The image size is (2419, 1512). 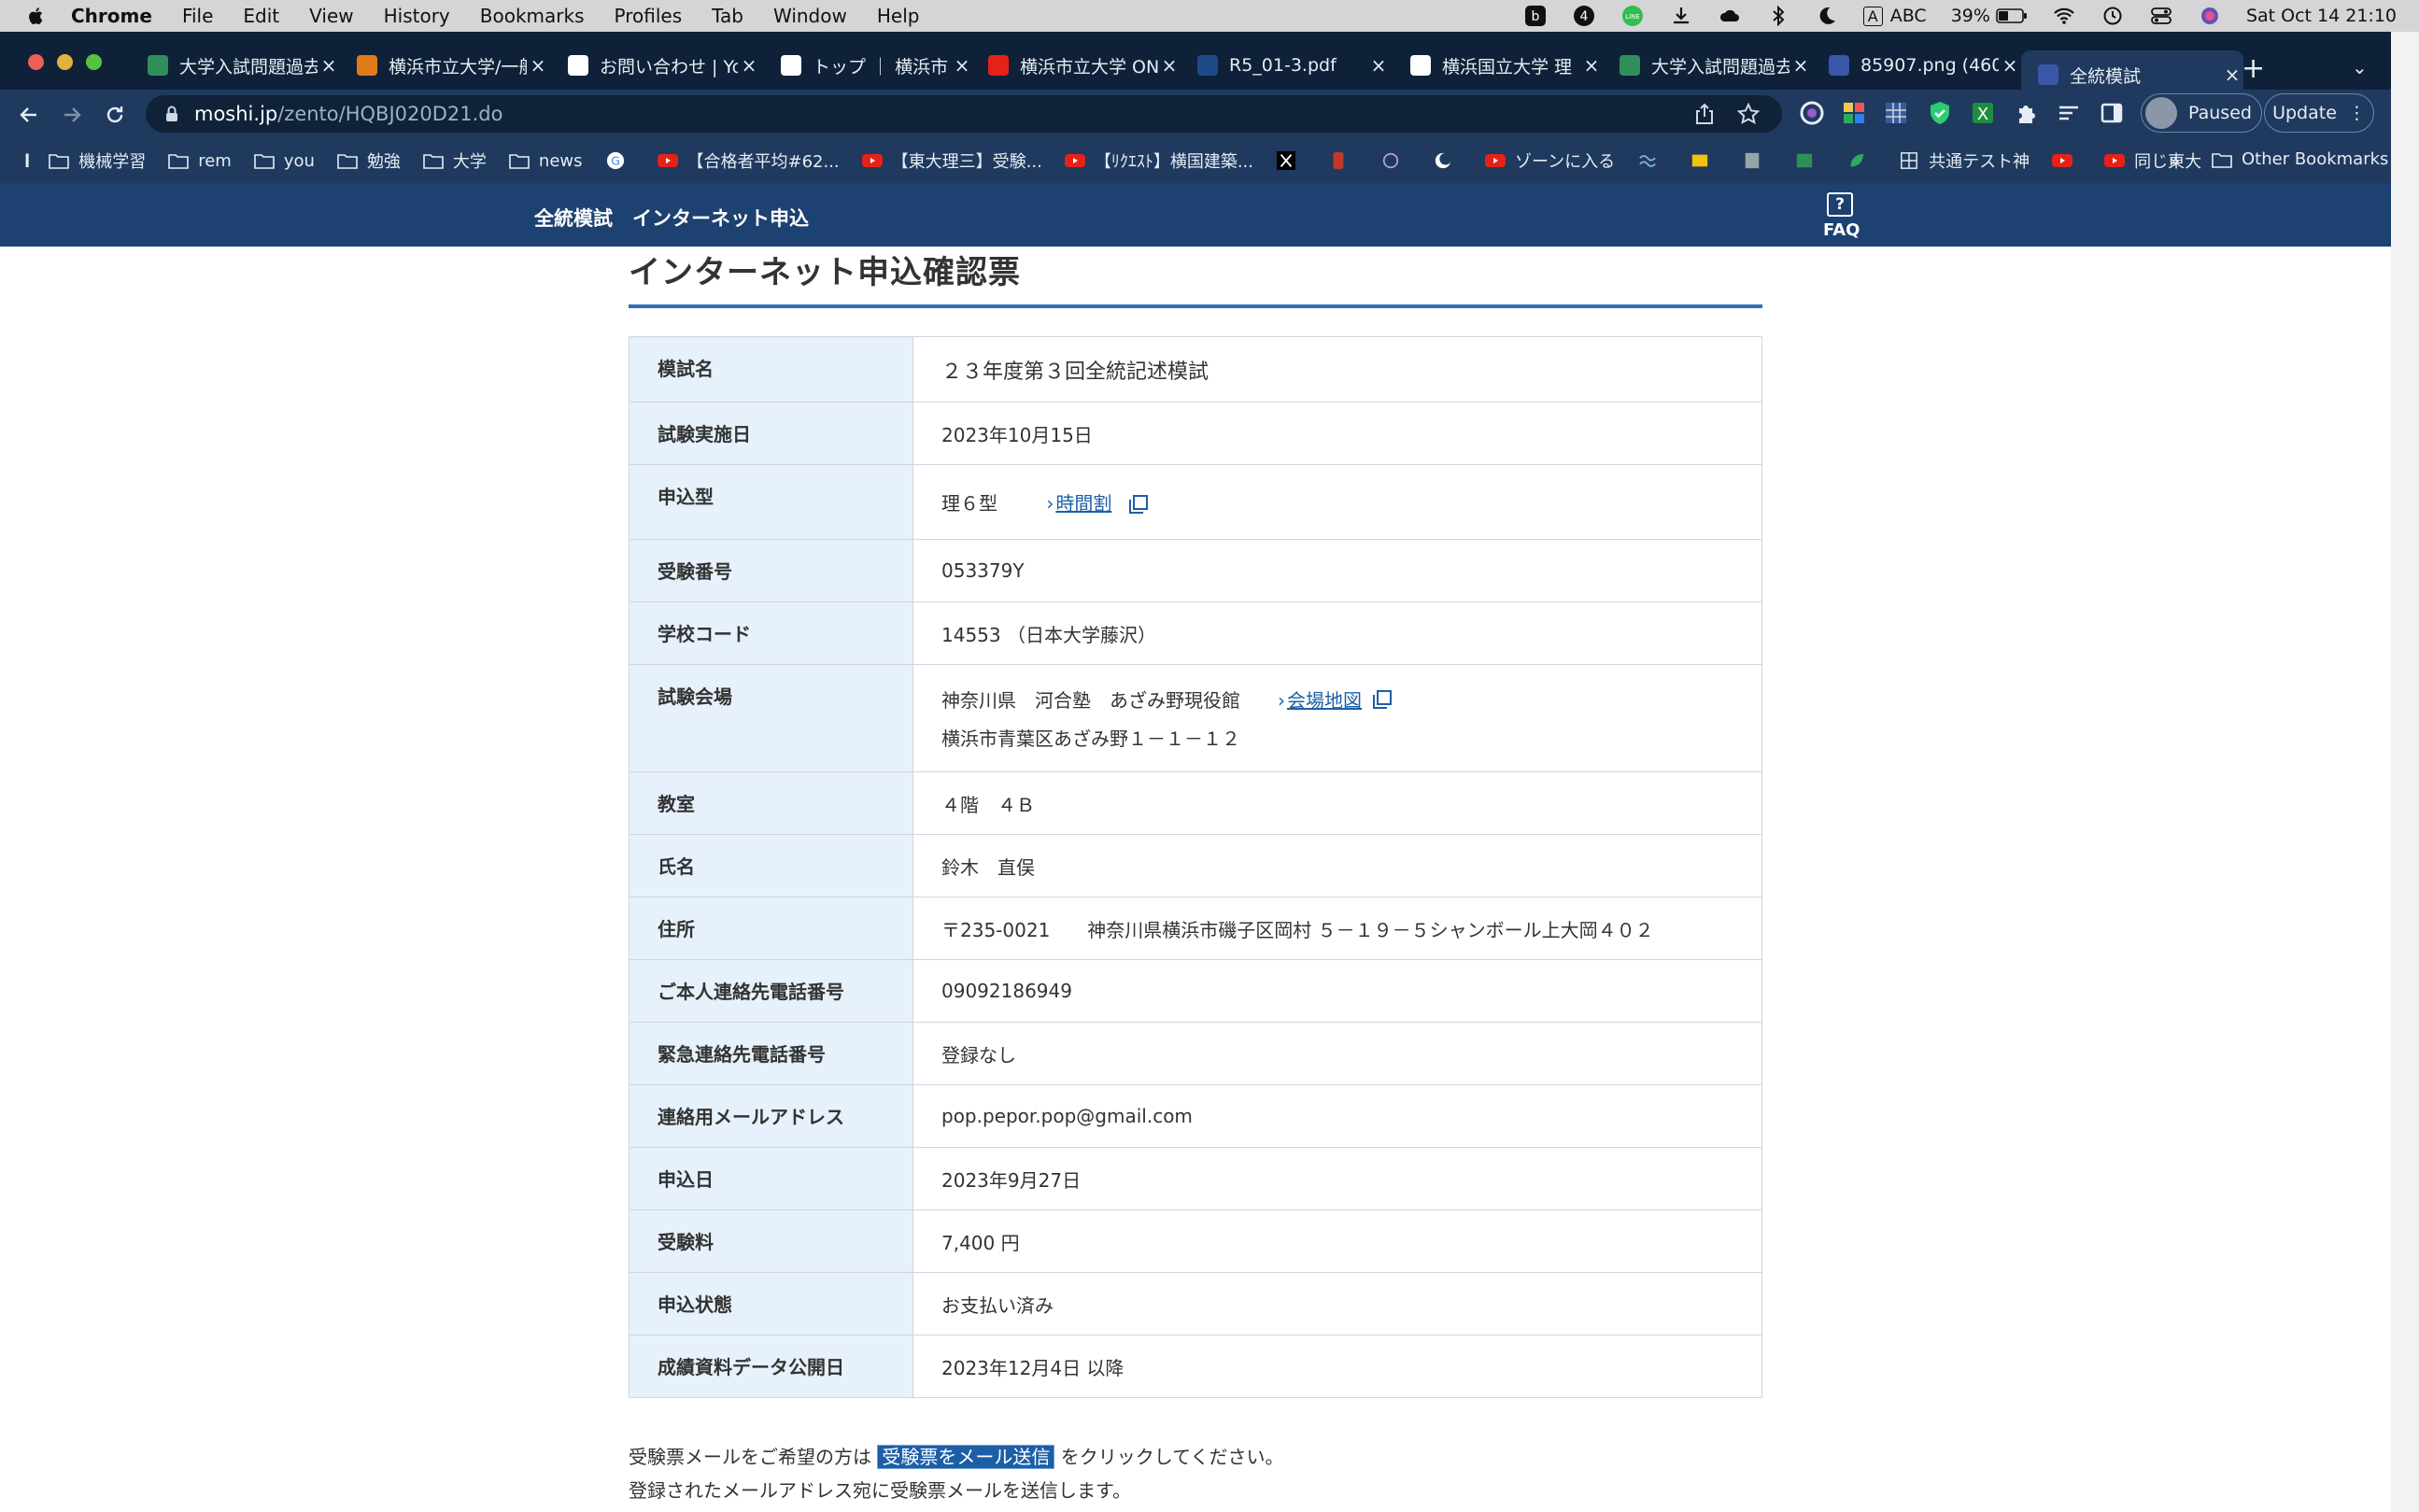 What do you see at coordinates (1285, 66) in the screenshot?
I see `tab: R5_01-3.pdf ×` at bounding box center [1285, 66].